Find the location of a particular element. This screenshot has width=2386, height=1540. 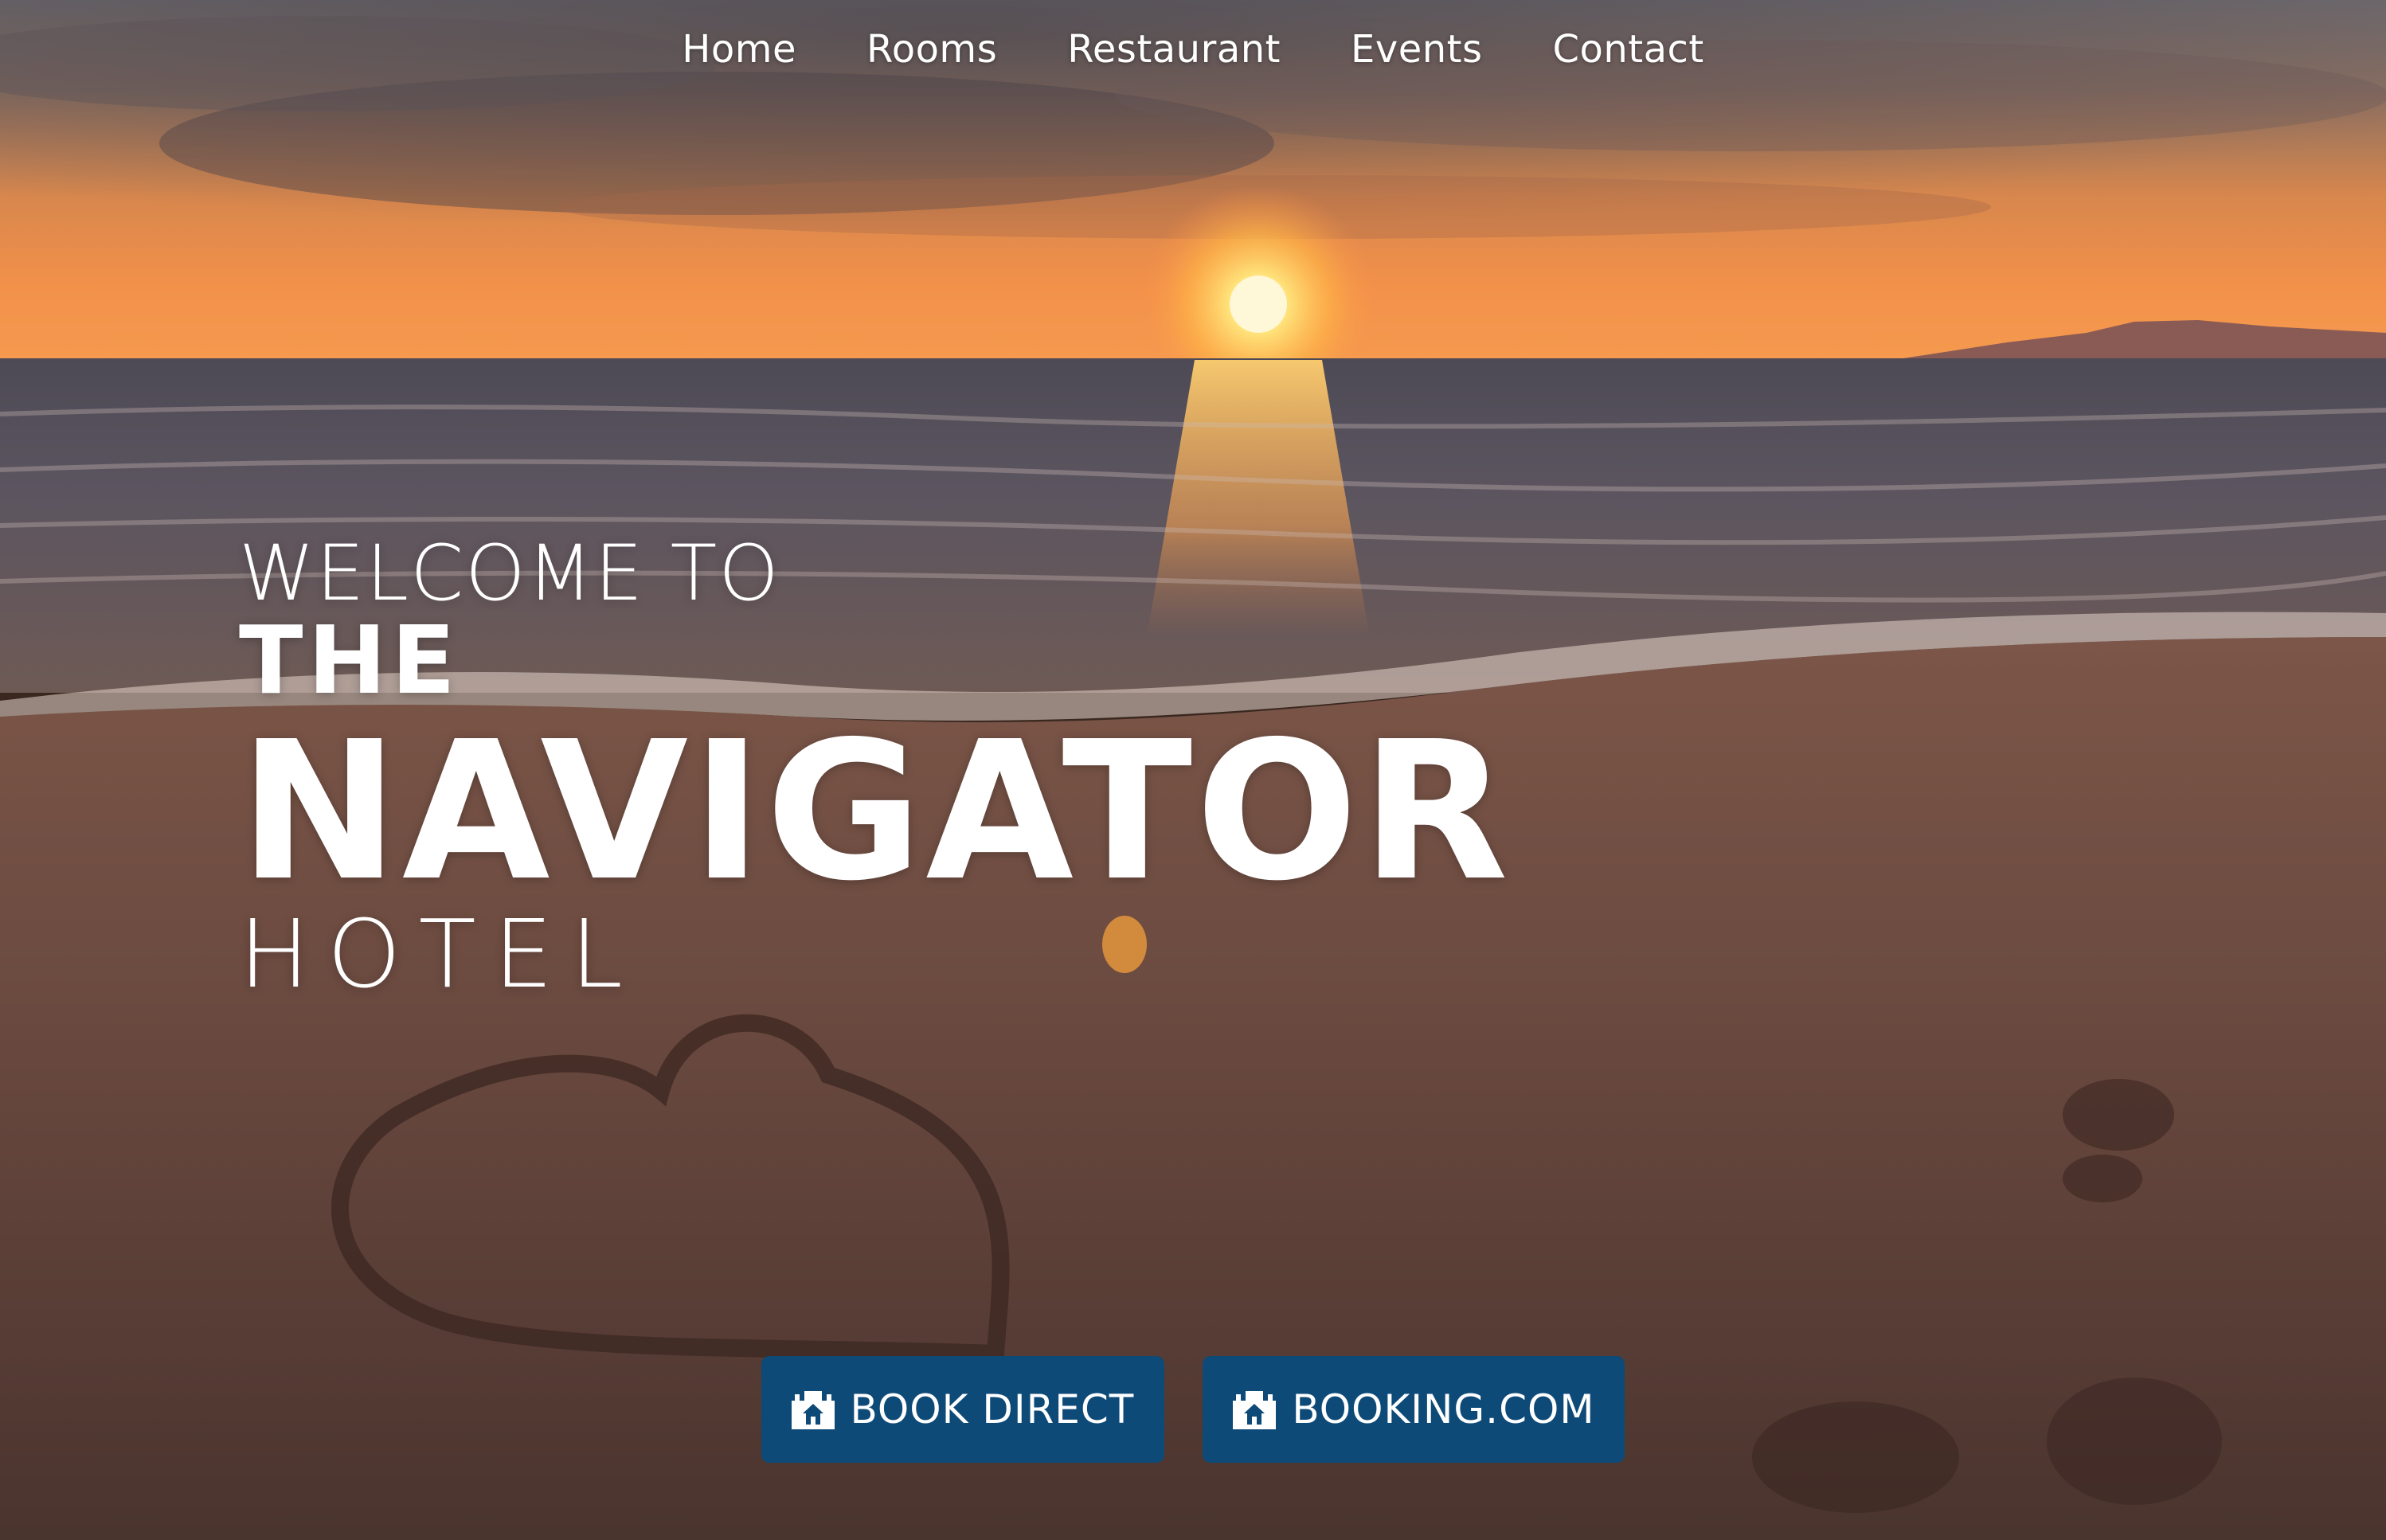

nav-events-link: Events is located at coordinates (1417, 49).